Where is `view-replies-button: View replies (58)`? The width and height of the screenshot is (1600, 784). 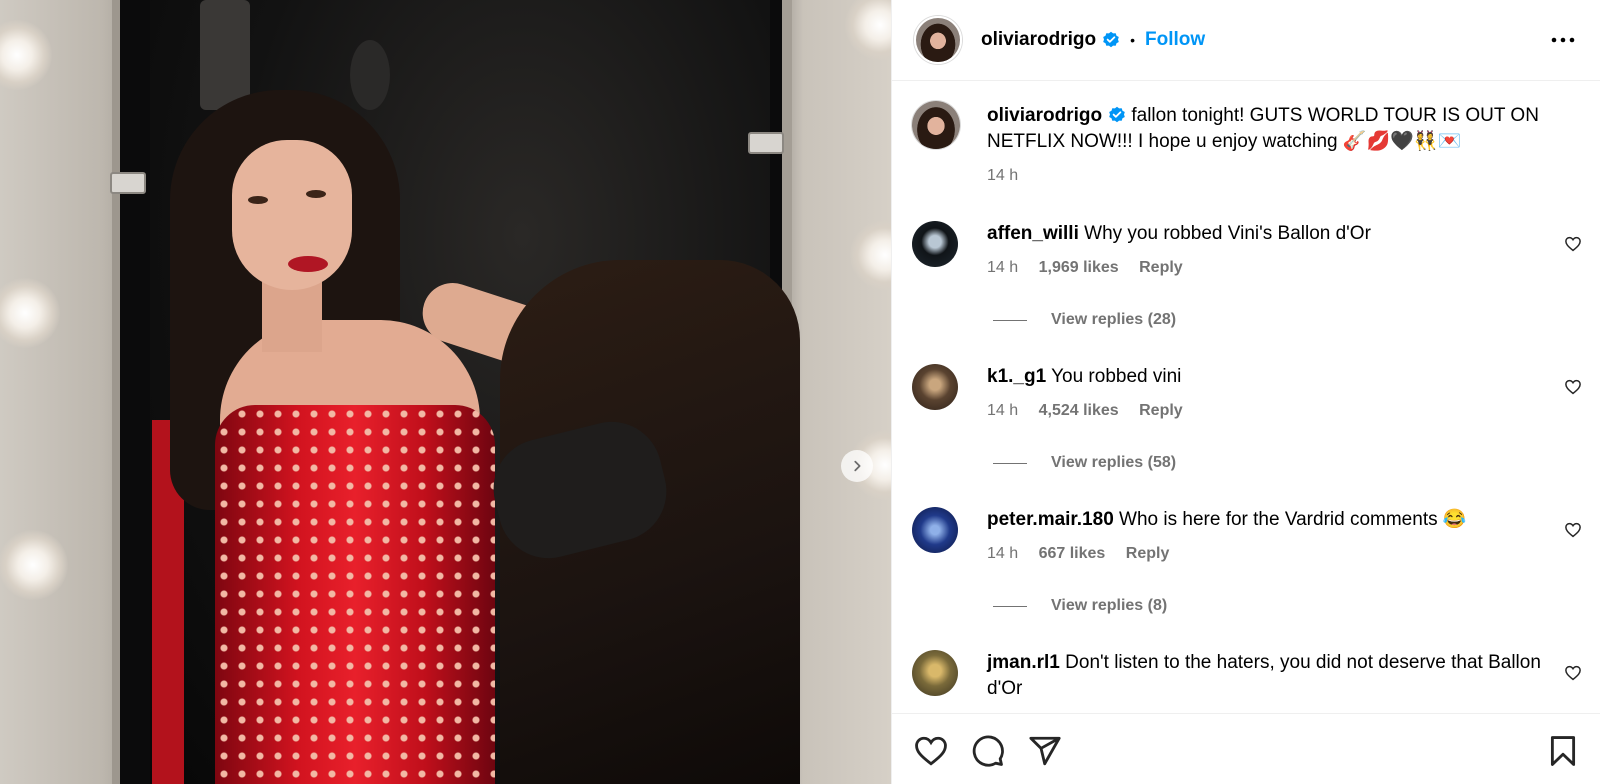
view-replies-button: View replies (58) is located at coordinates (1081, 463).